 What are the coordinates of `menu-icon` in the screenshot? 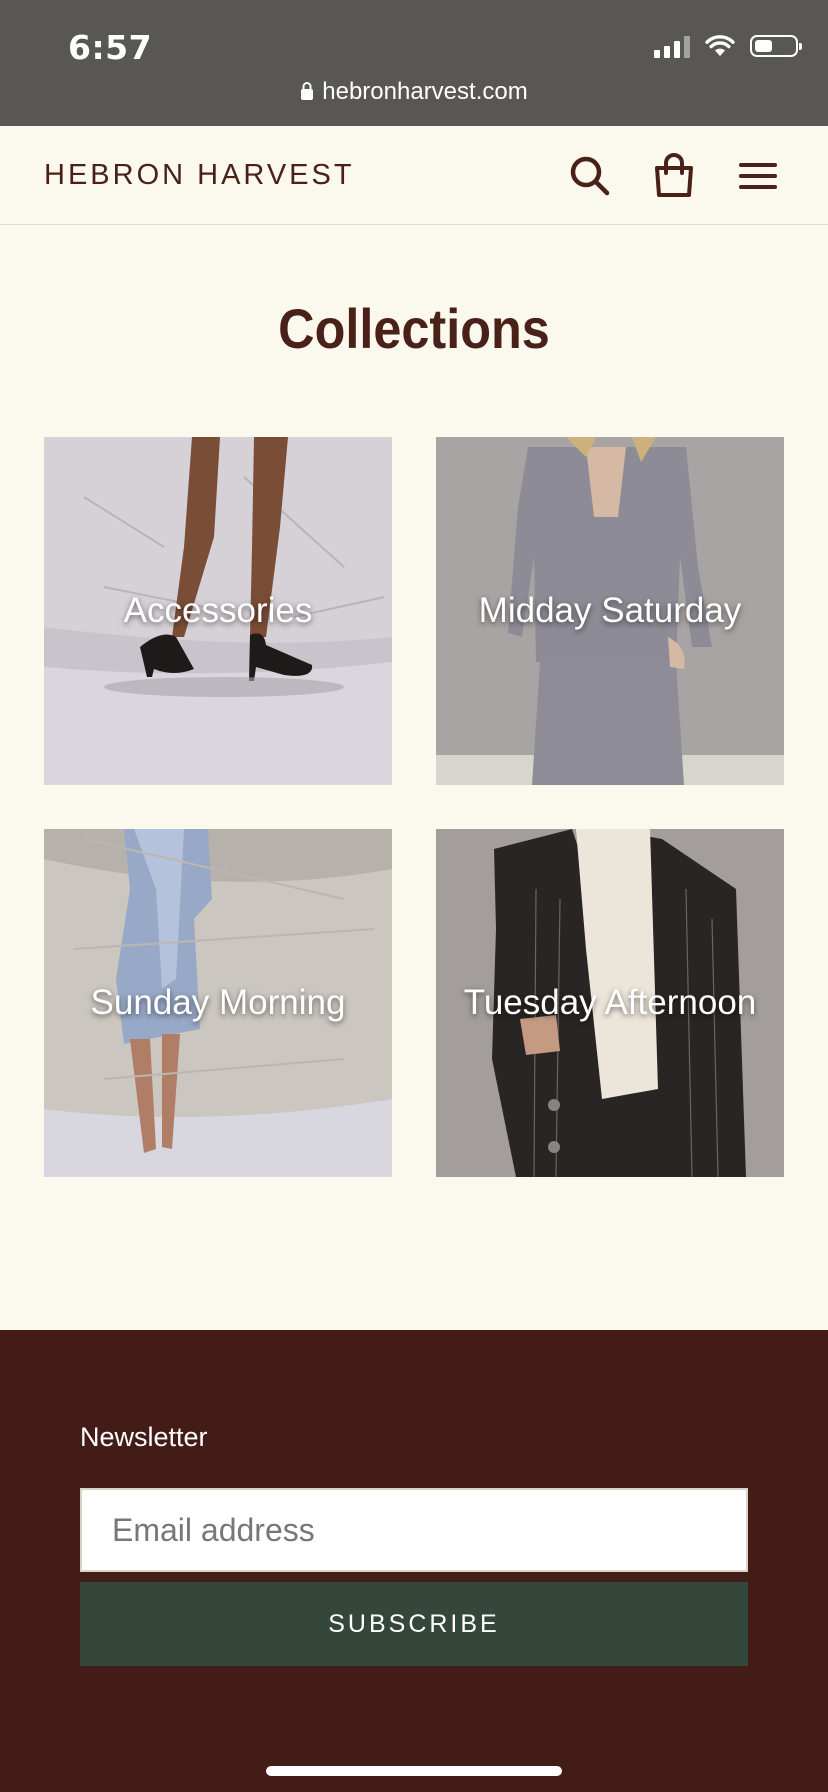 It's located at (758, 176).